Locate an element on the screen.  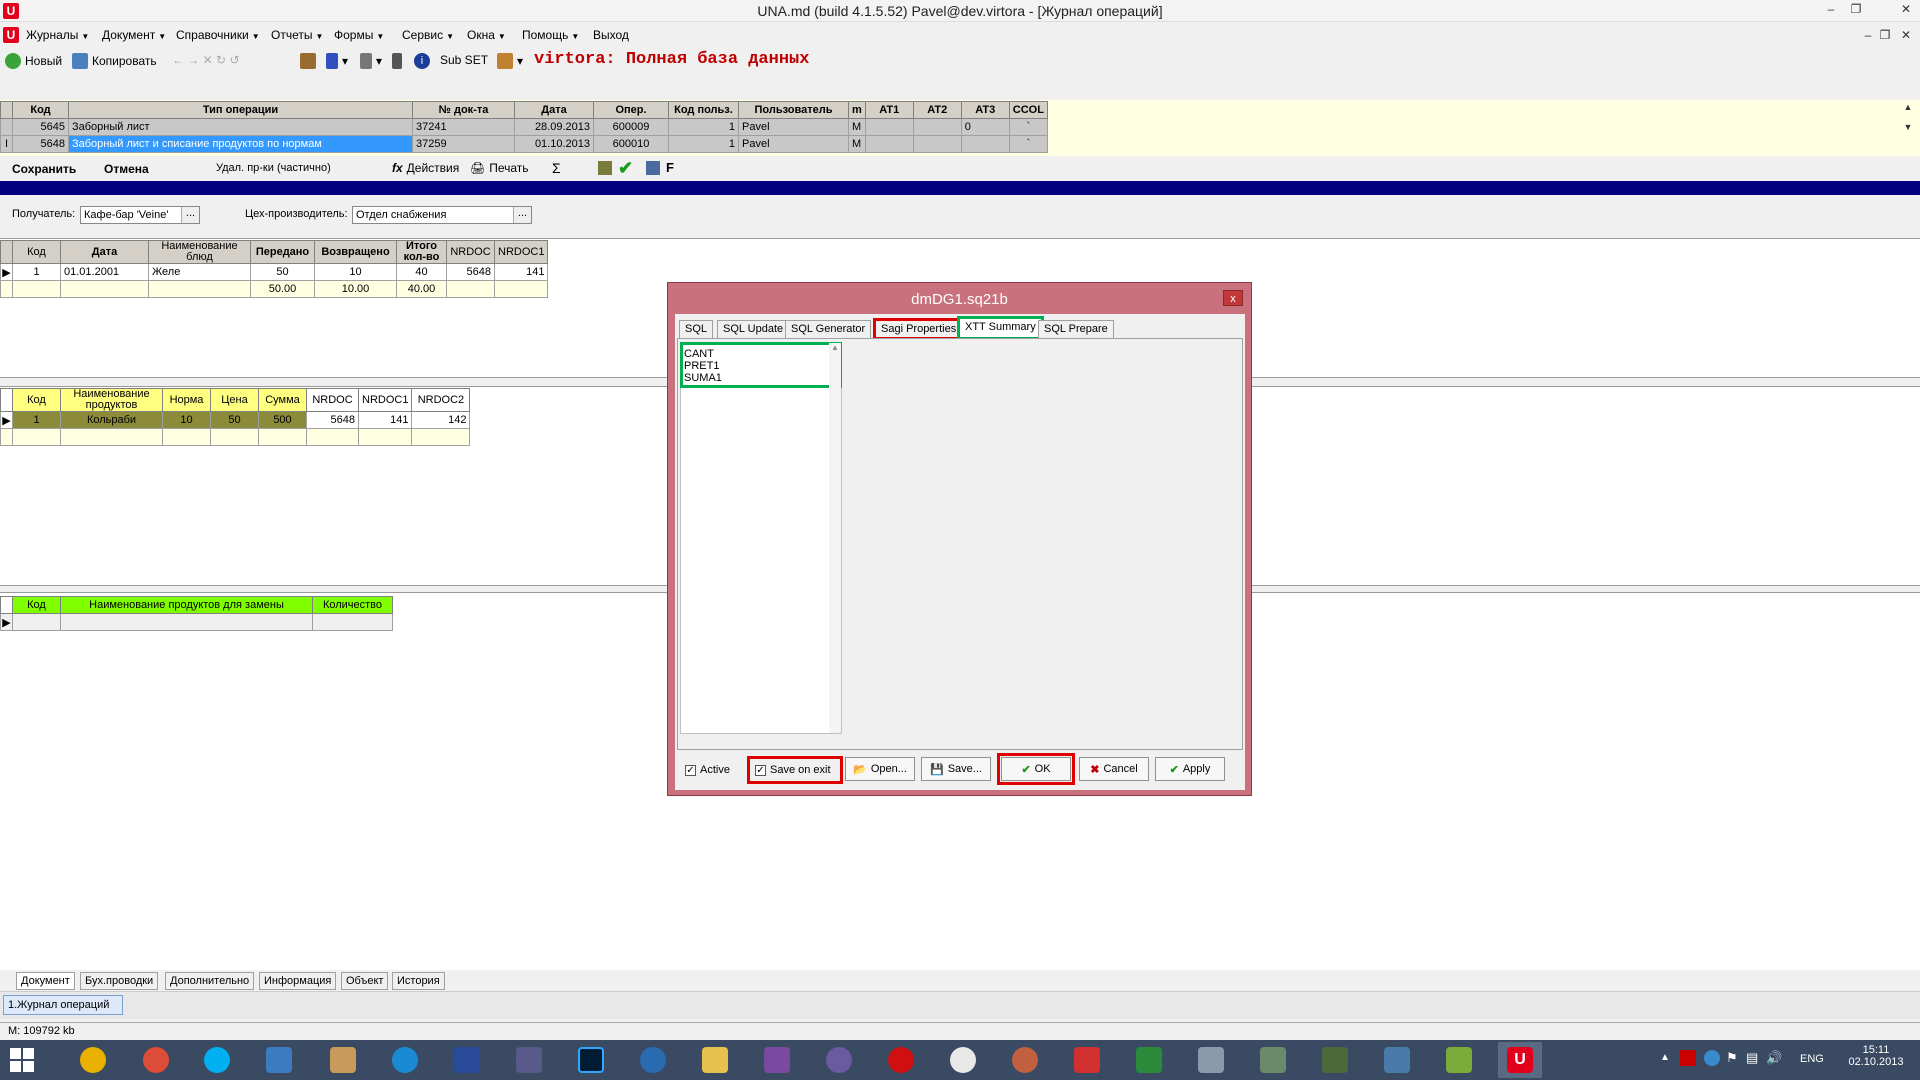
column-header: Наименование продуктов для замены is located at coordinates (186, 605).